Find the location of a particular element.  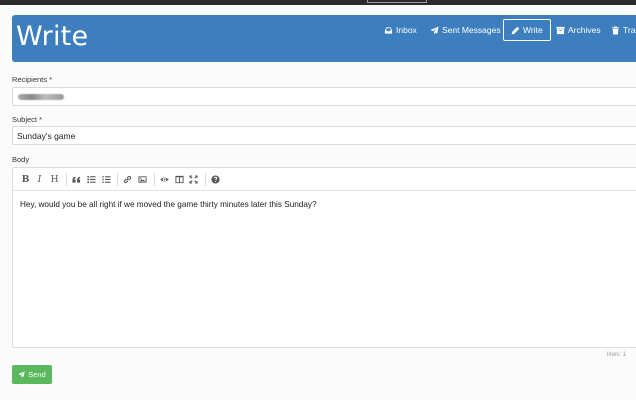

ordered-list-icon is located at coordinates (106, 179).